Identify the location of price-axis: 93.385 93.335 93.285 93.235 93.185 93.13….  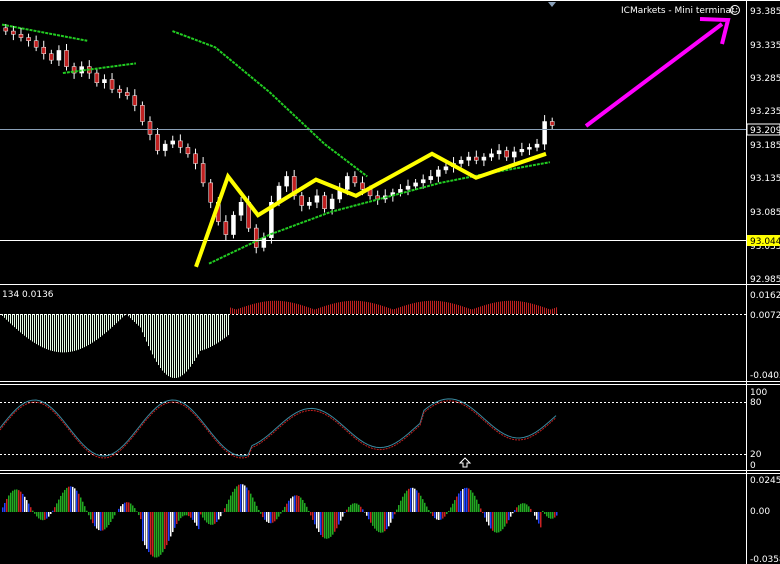
(763, 146).